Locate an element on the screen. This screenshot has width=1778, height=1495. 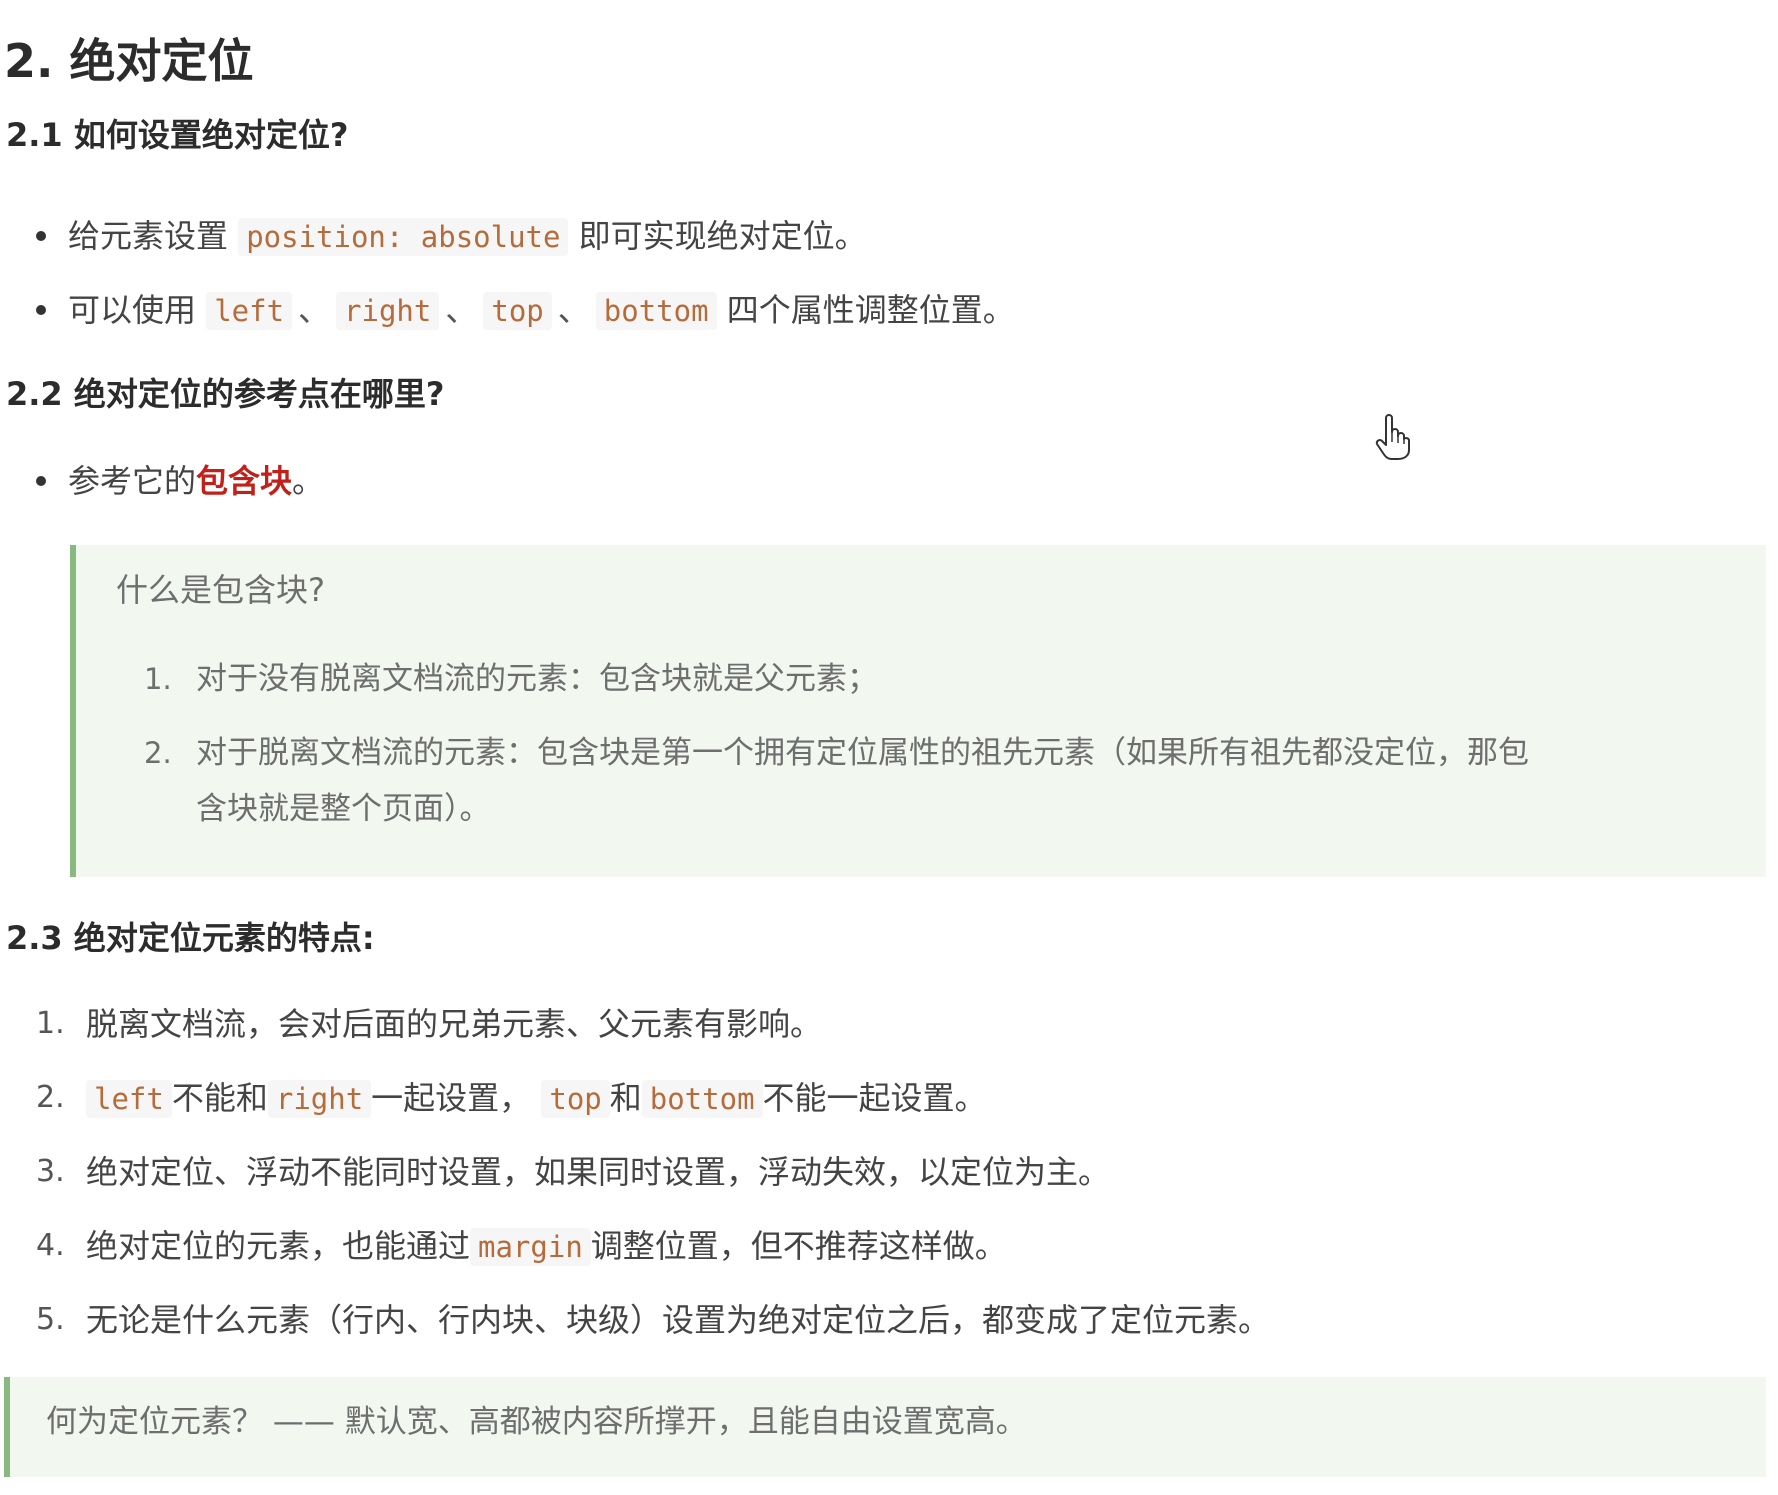
heading-2-2: 2.2 绝对定位的参考点在哪里? is located at coordinates (225, 394).